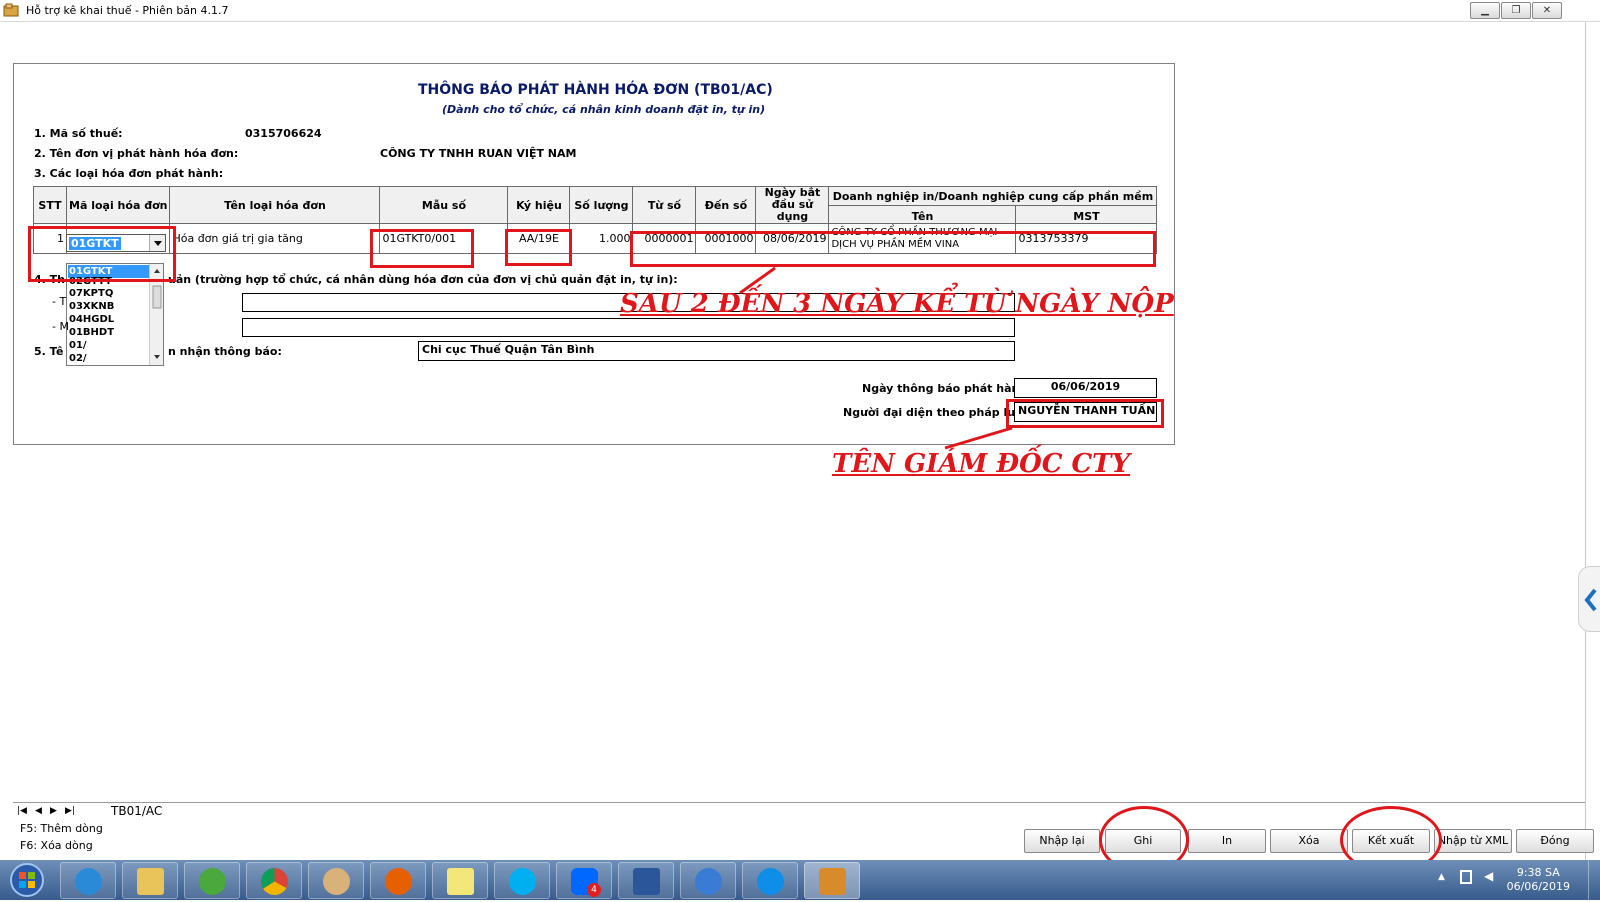 Image resolution: width=1600 pixels, height=902 pixels. Describe the element at coordinates (1227, 841) in the screenshot. I see `print-button: In` at that location.